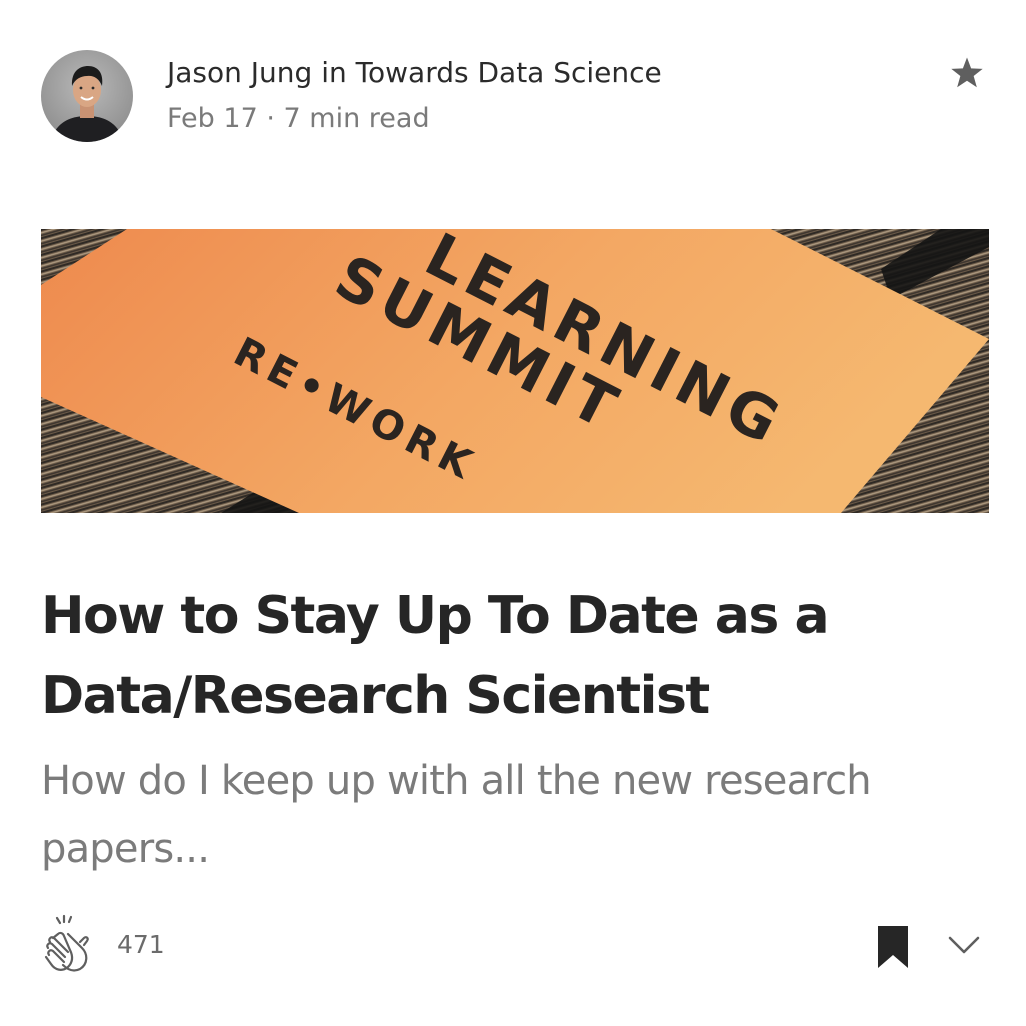 Image resolution: width=1026 pixels, height=1026 pixels. I want to click on byline-connector: in, so click(334, 72).